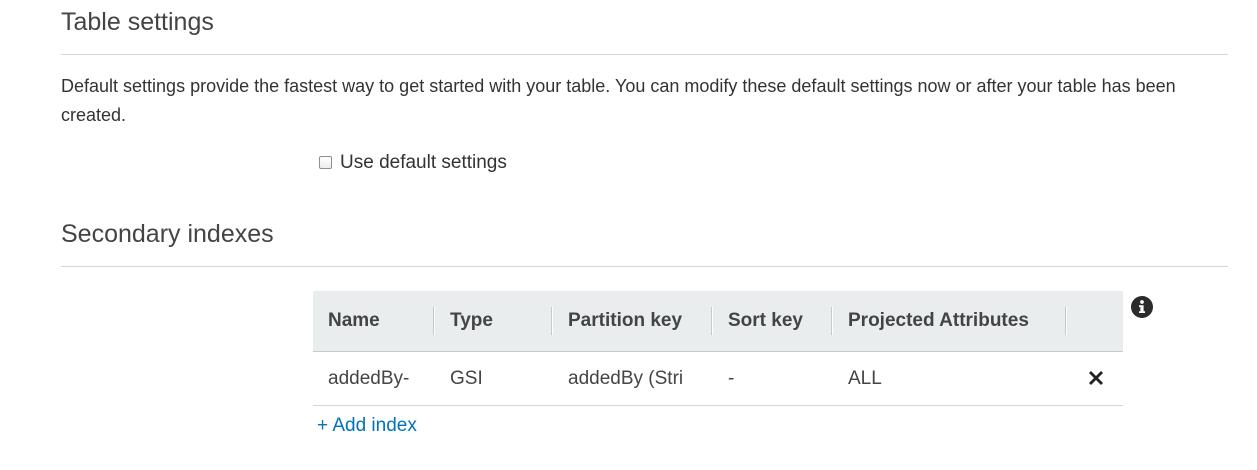 This screenshot has width=1257, height=470. I want to click on column-header-partition-key: Partition key, so click(633, 321).